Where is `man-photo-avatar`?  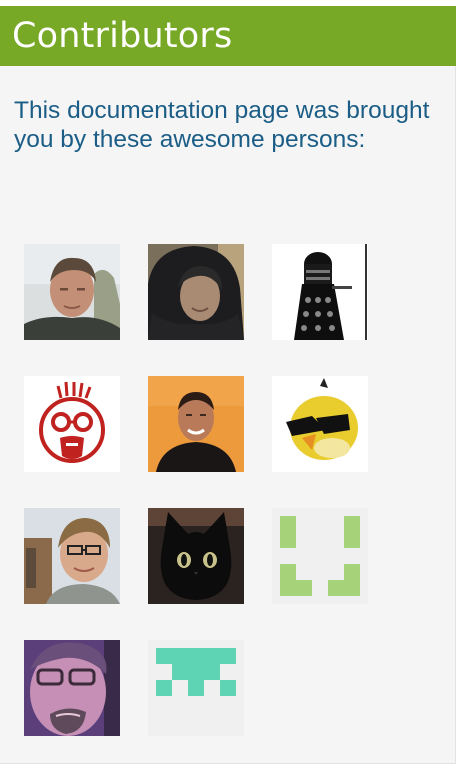 man-photo-avatar is located at coordinates (72, 292).